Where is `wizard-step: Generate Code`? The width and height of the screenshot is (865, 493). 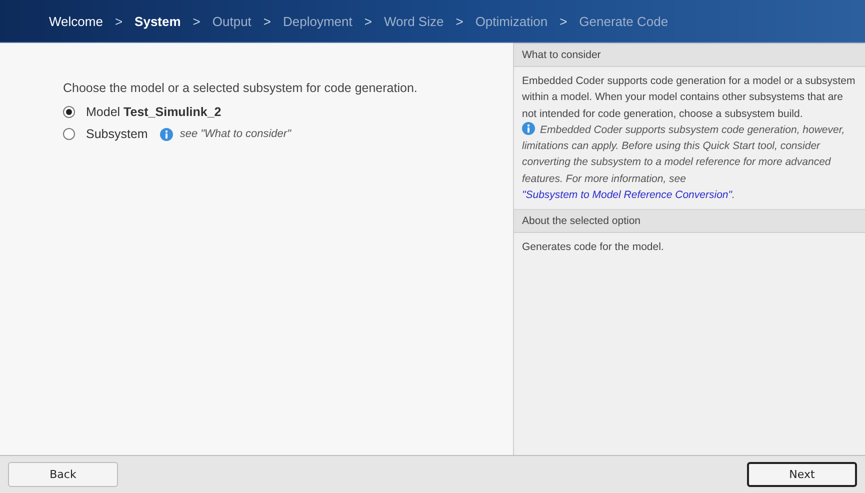
wizard-step: Generate Code is located at coordinates (623, 21).